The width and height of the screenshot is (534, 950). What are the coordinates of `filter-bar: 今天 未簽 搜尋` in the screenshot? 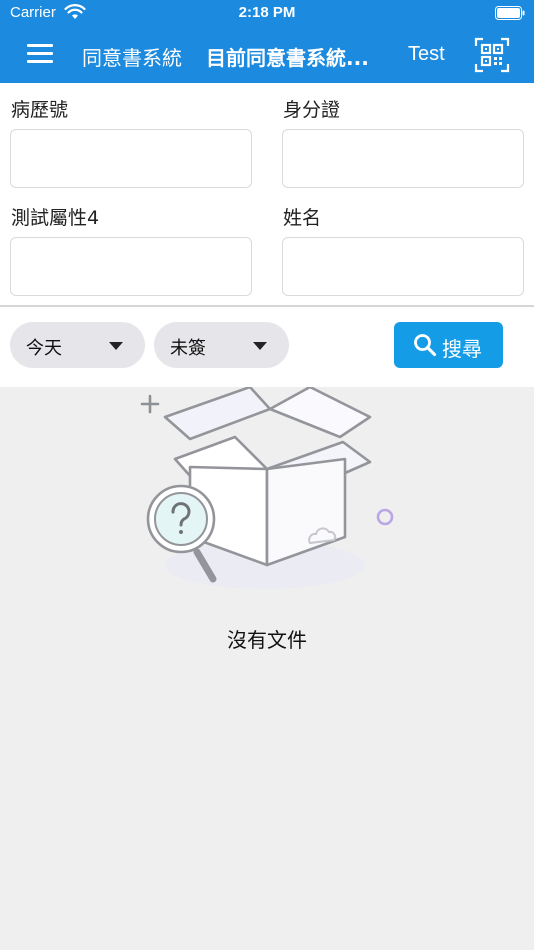 It's located at (267, 347).